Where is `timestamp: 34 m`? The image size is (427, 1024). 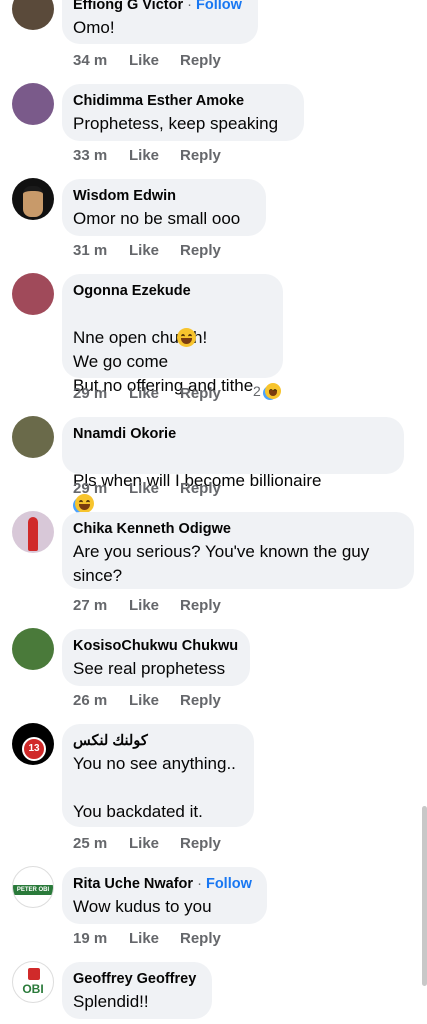
timestamp: 34 m is located at coordinates (101, 60).